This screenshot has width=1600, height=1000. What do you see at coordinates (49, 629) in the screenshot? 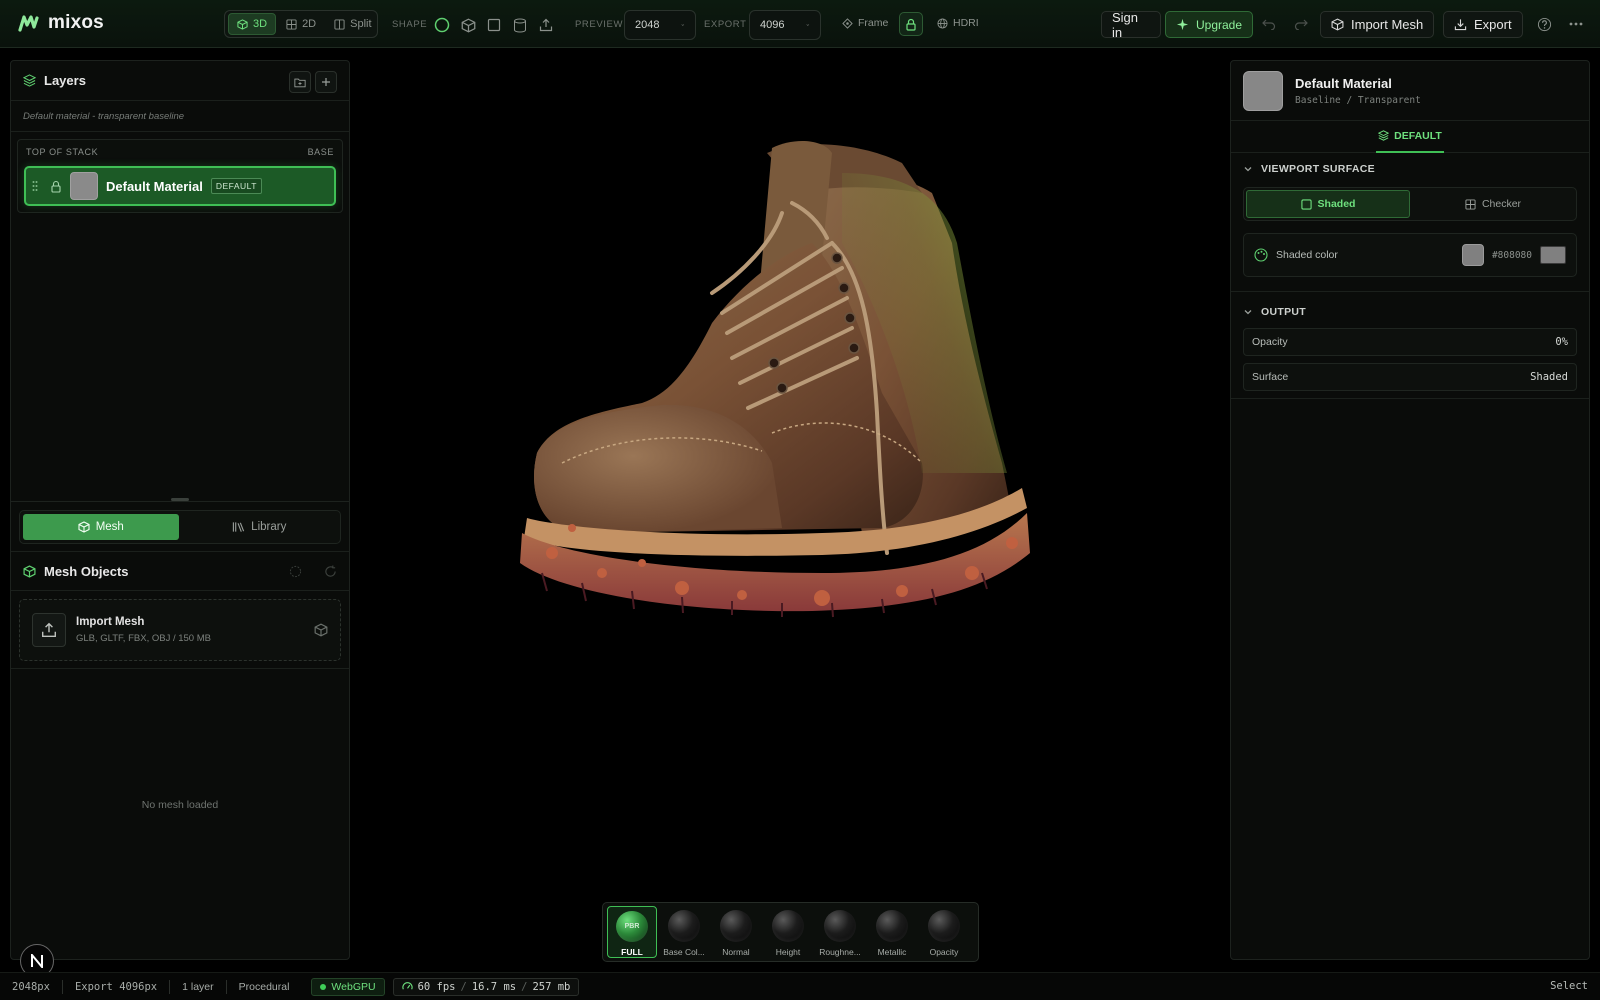
I see `upload-icon` at bounding box center [49, 629].